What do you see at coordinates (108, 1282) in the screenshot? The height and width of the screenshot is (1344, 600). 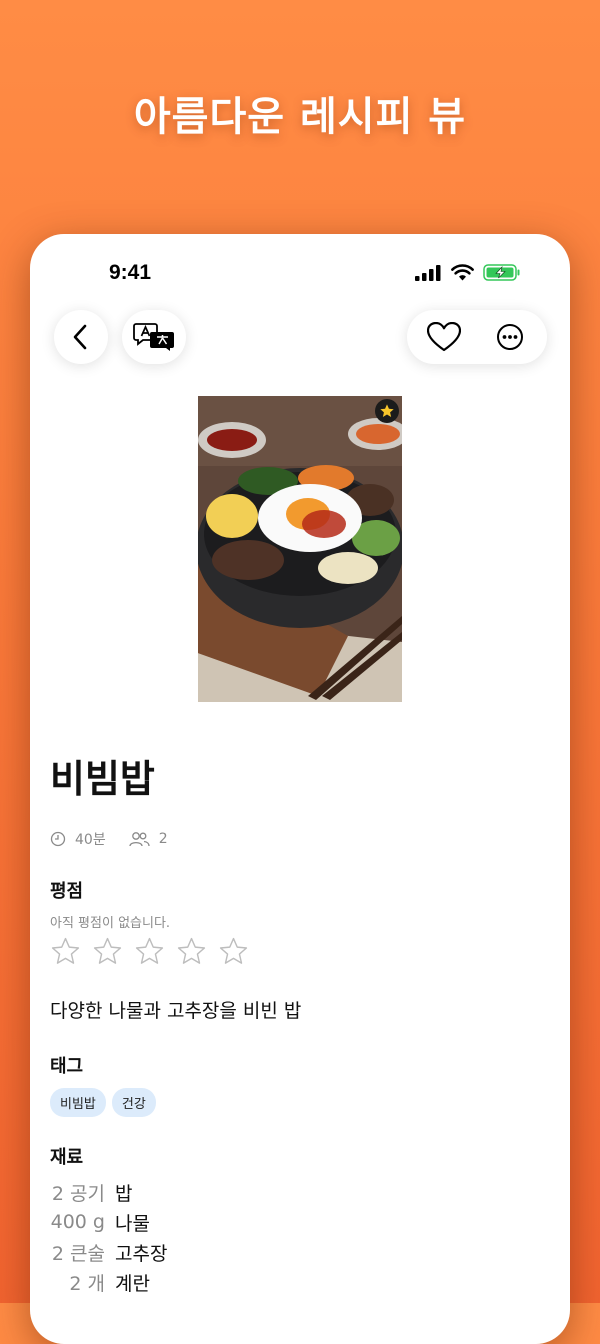 I see `ingredient-row: 2 개 계란` at bounding box center [108, 1282].